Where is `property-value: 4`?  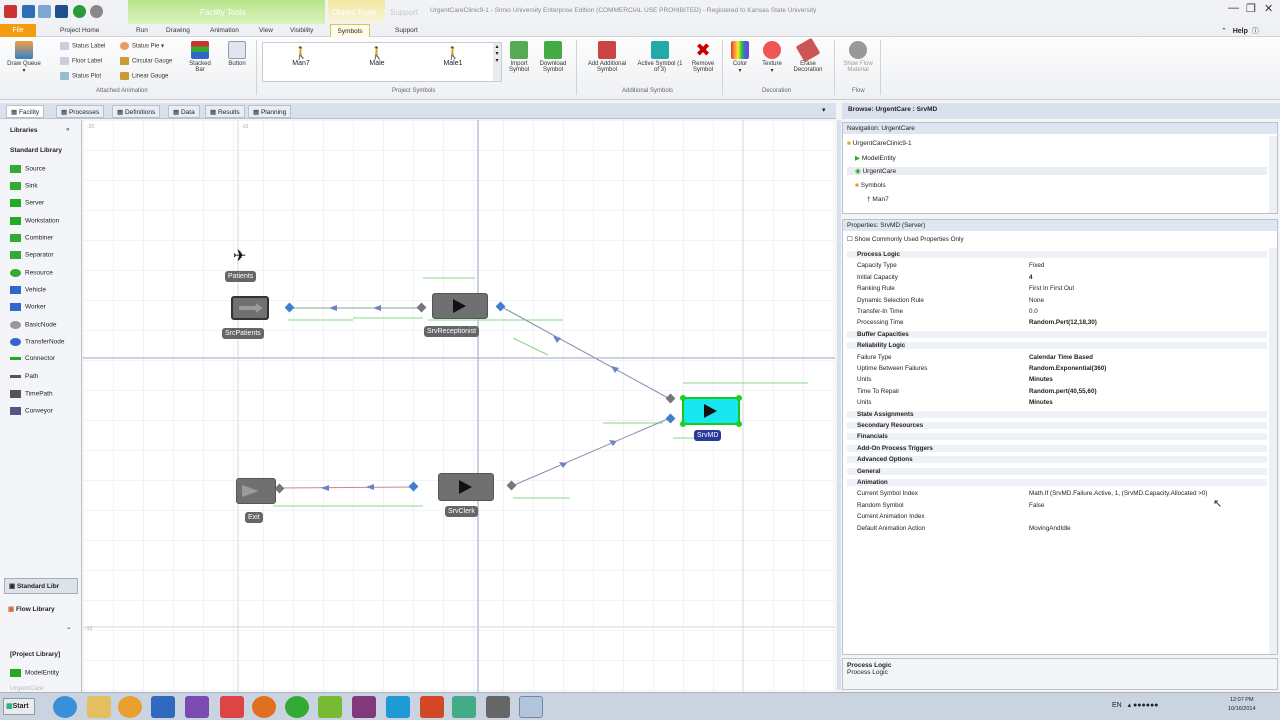 property-value: 4 is located at coordinates (1031, 277).